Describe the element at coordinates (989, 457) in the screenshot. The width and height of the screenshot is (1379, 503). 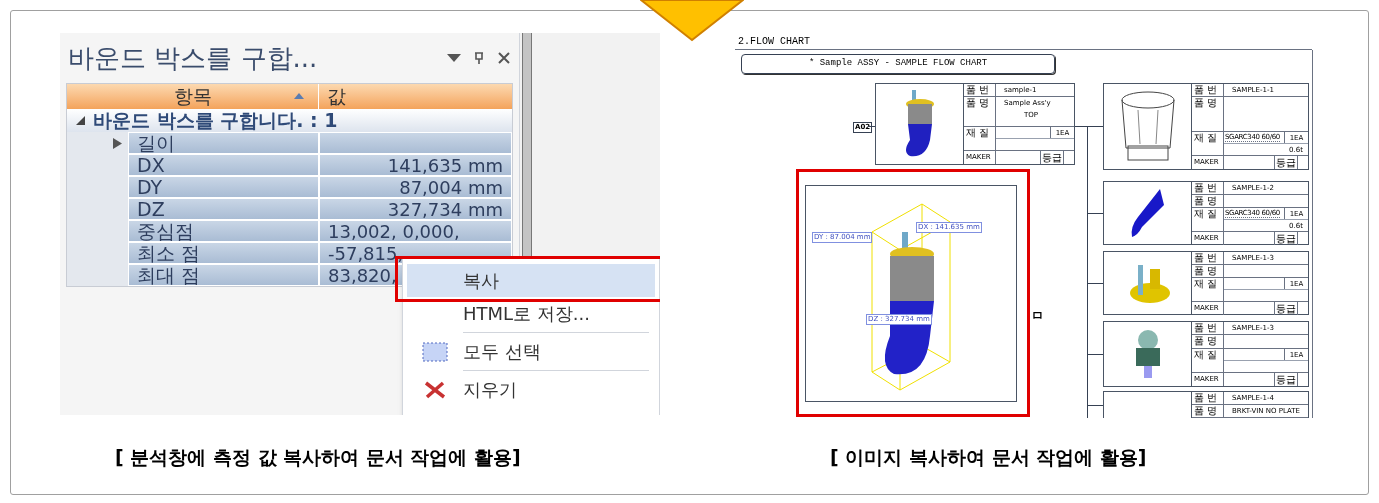
I see `caption: [ 이미지 복사하여 문서 작업에 활용]` at that location.